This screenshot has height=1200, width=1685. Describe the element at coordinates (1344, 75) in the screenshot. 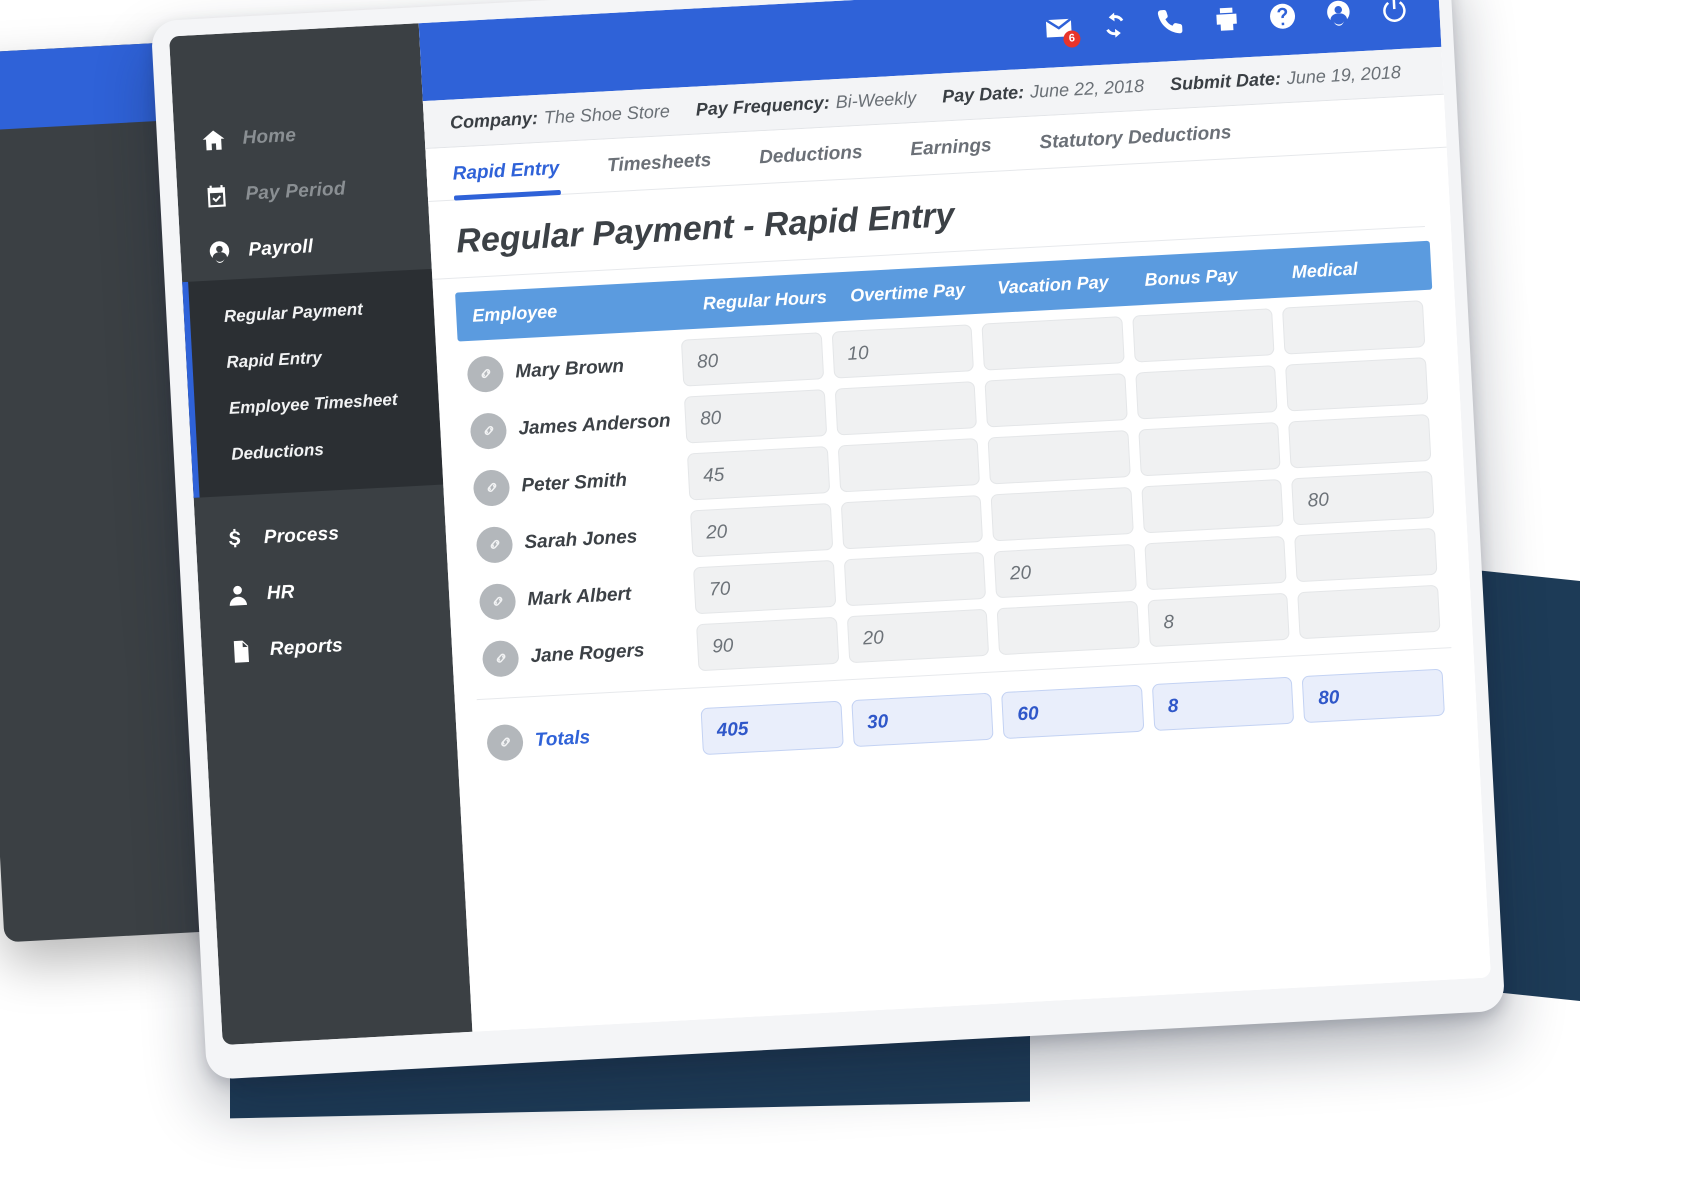

I see `info-submit-date-value: June 19, 2018` at that location.